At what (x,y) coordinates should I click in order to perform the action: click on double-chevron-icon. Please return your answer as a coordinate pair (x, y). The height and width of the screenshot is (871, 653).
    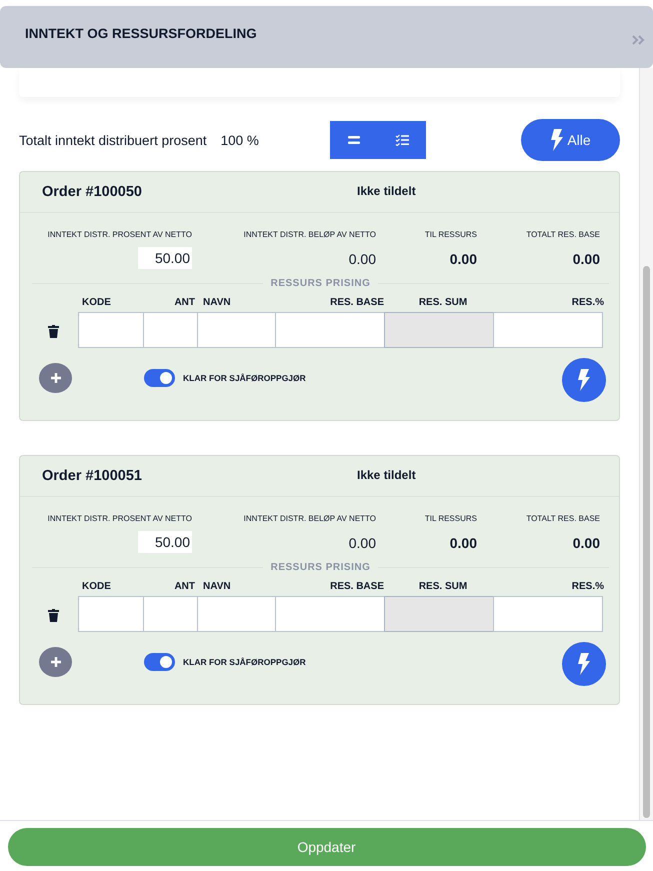
    Looking at the image, I should click on (638, 40).